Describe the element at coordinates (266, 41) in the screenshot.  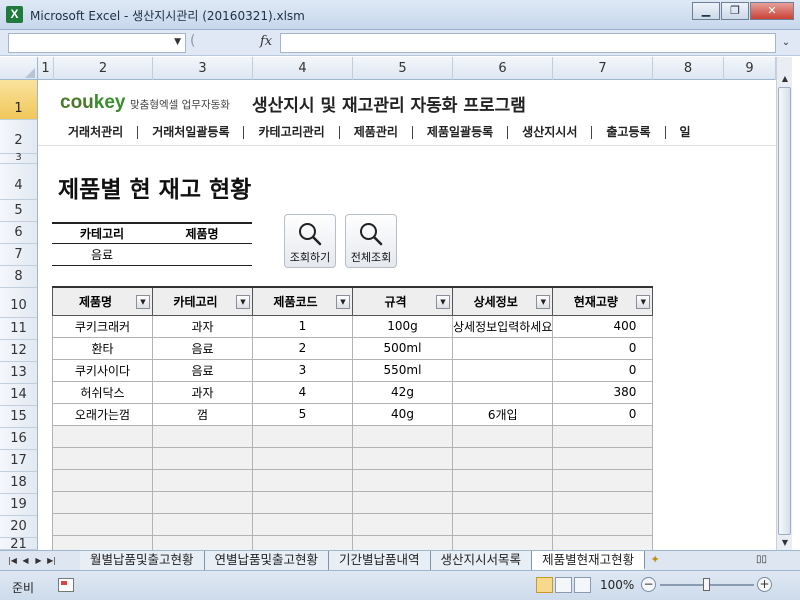
I see `insert-function-button: fx` at that location.